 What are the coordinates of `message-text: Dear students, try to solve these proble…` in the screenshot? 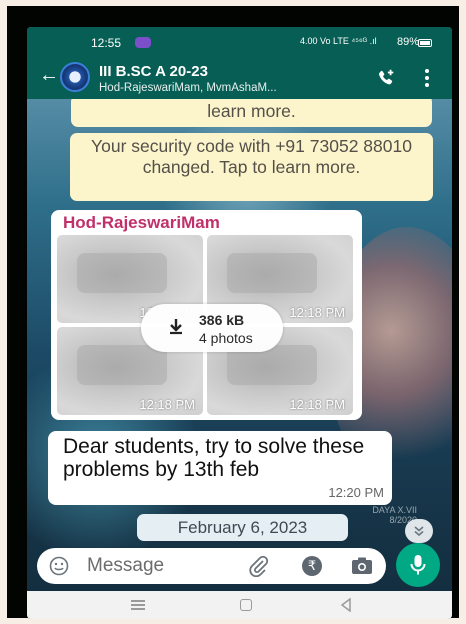 It's located at (214, 458).